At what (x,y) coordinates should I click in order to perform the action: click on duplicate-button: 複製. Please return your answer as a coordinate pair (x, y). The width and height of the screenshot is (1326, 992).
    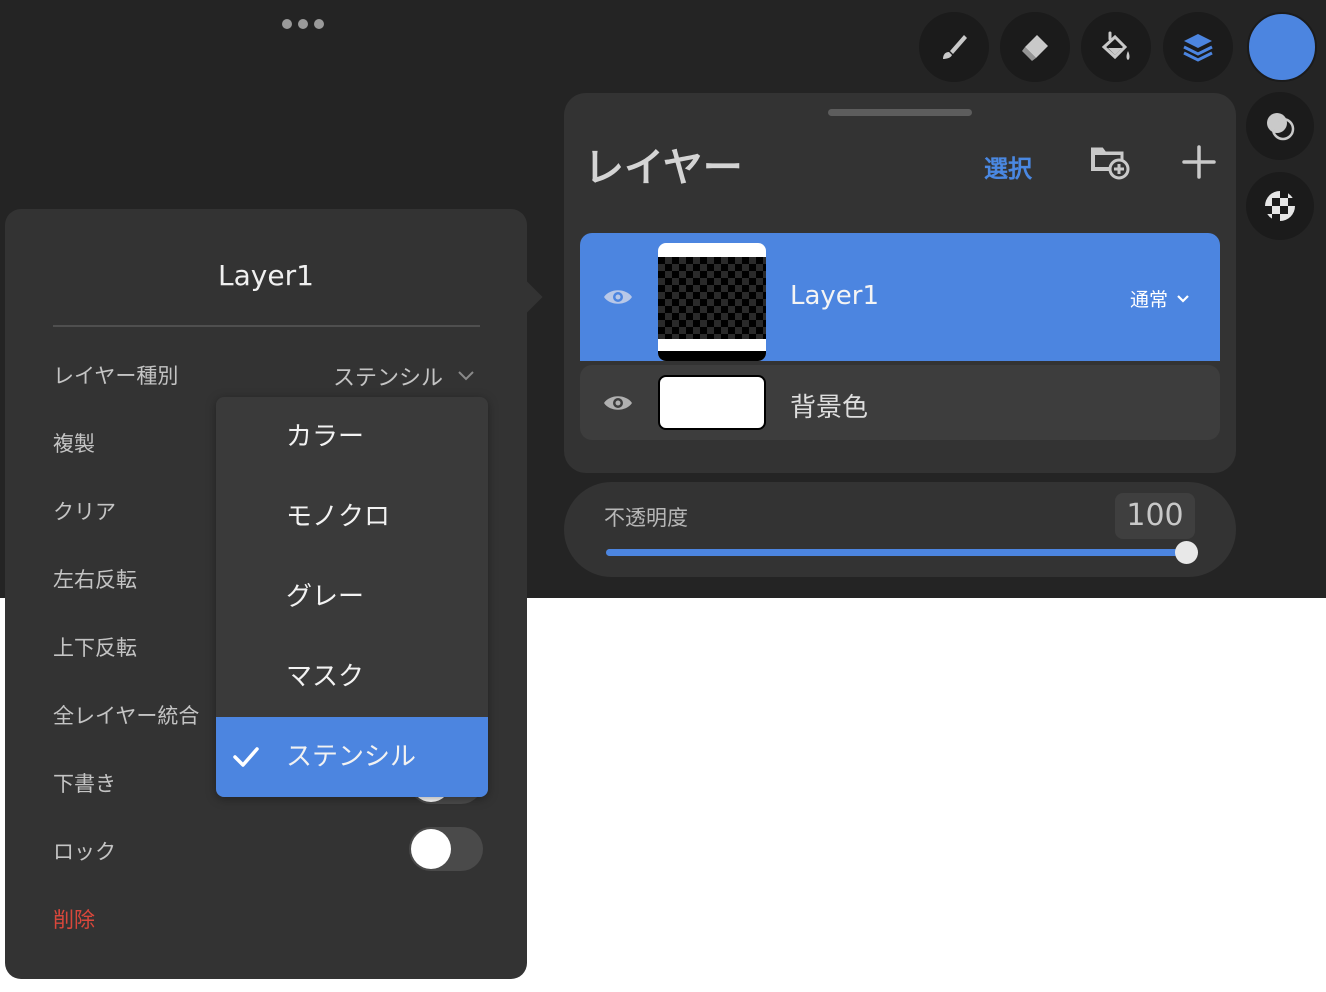
    Looking at the image, I should click on (74, 443).